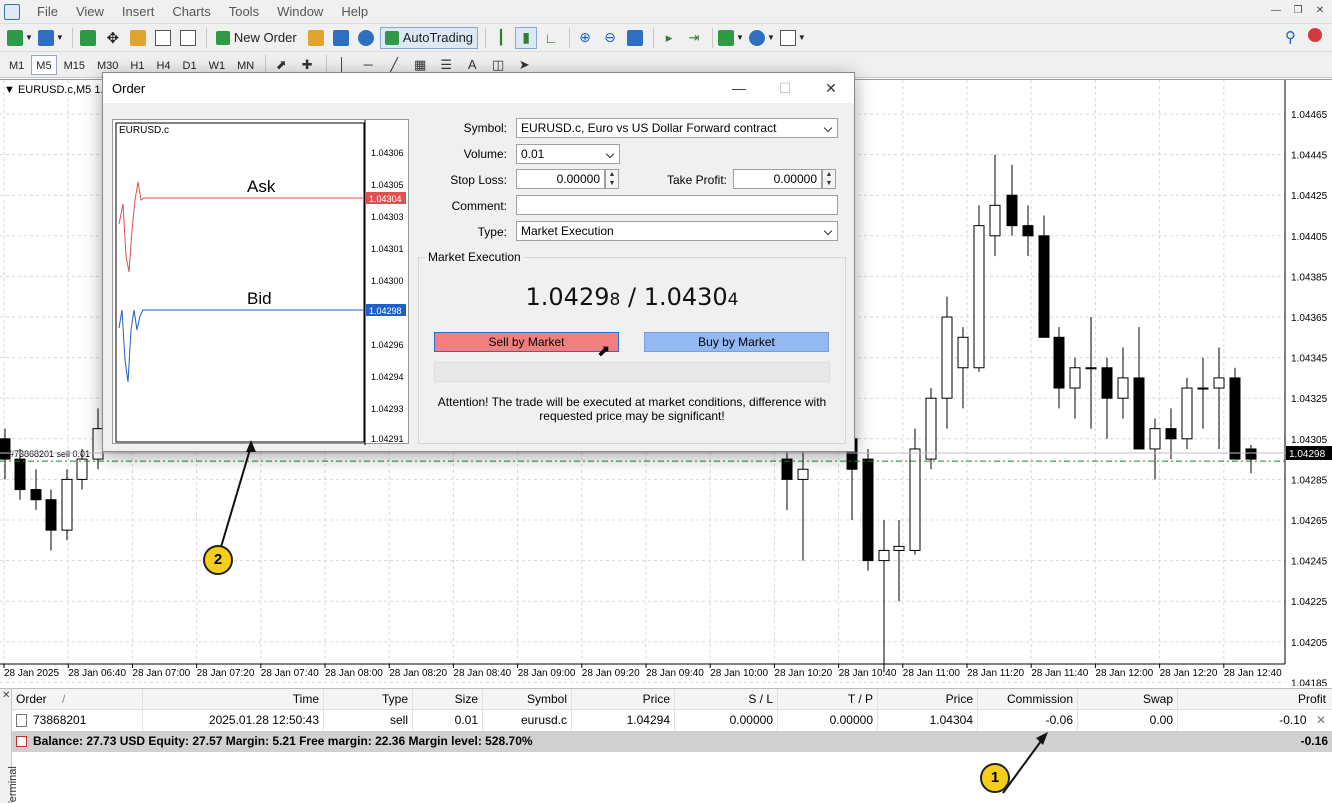  What do you see at coordinates (129, 88) in the screenshot?
I see `order-dialog-title: Order` at bounding box center [129, 88].